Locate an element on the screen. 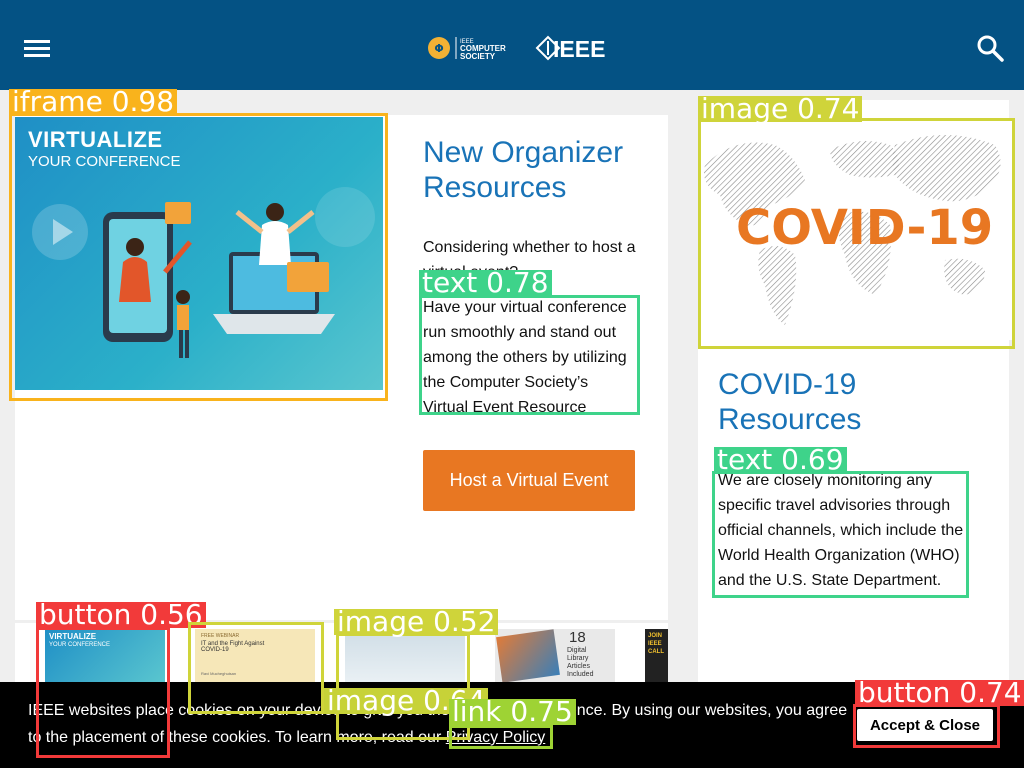  carousel-thumb-library: 18 Digital Library Articles Included is located at coordinates (555, 656).